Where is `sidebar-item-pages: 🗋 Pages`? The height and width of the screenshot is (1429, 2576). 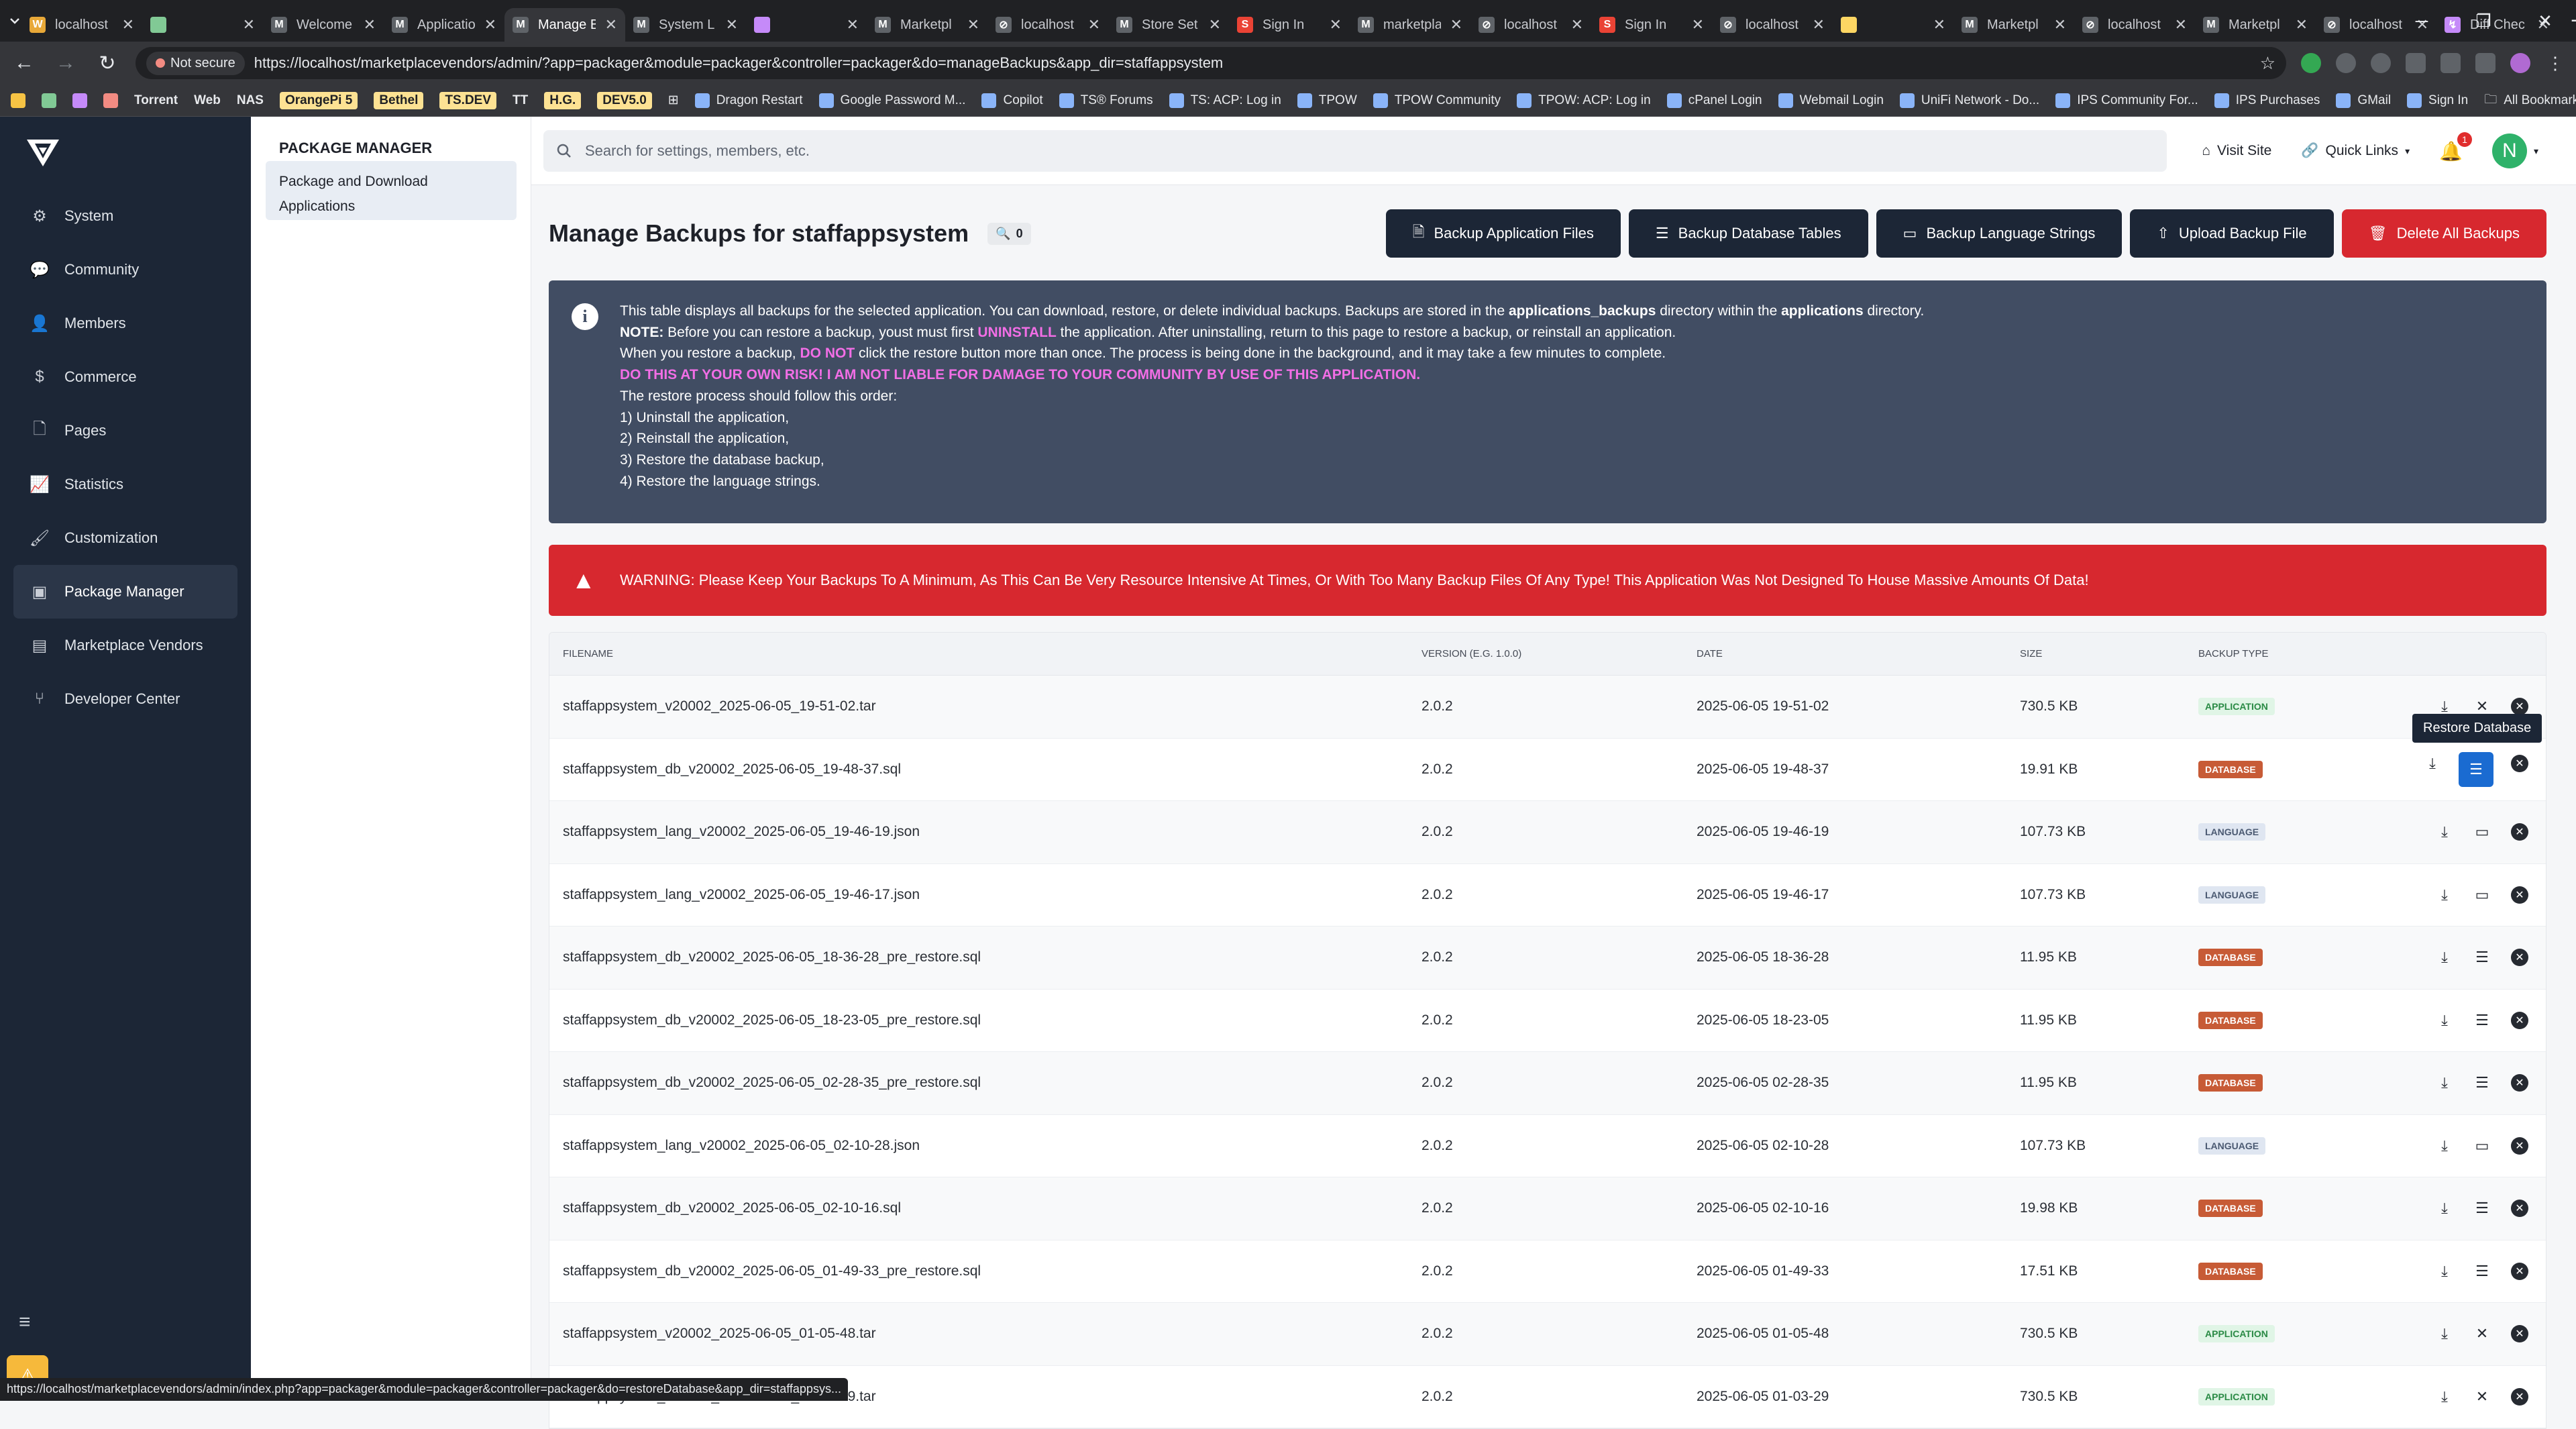 sidebar-item-pages: 🗋 Pages is located at coordinates (125, 431).